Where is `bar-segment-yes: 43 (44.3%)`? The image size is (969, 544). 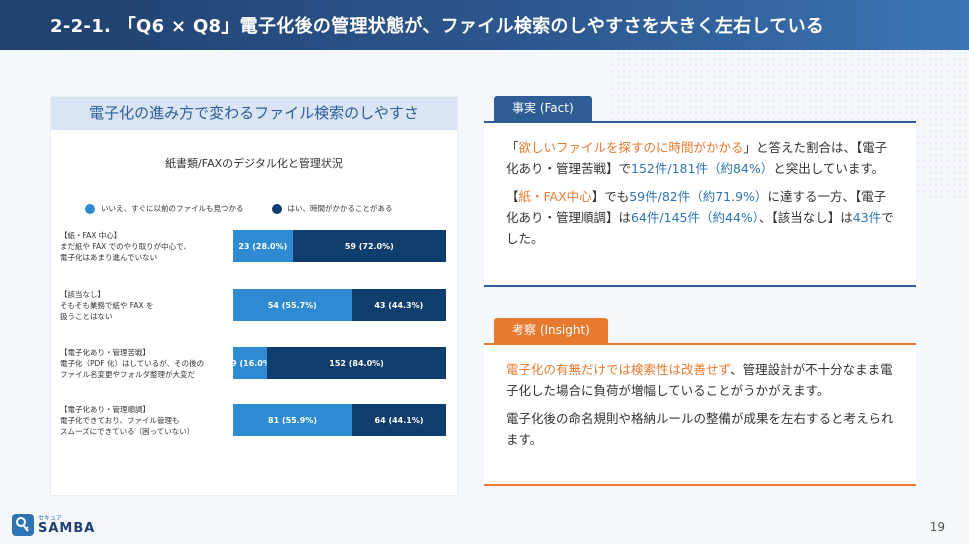
bar-segment-yes: 43 (44.3%) is located at coordinates (398, 305).